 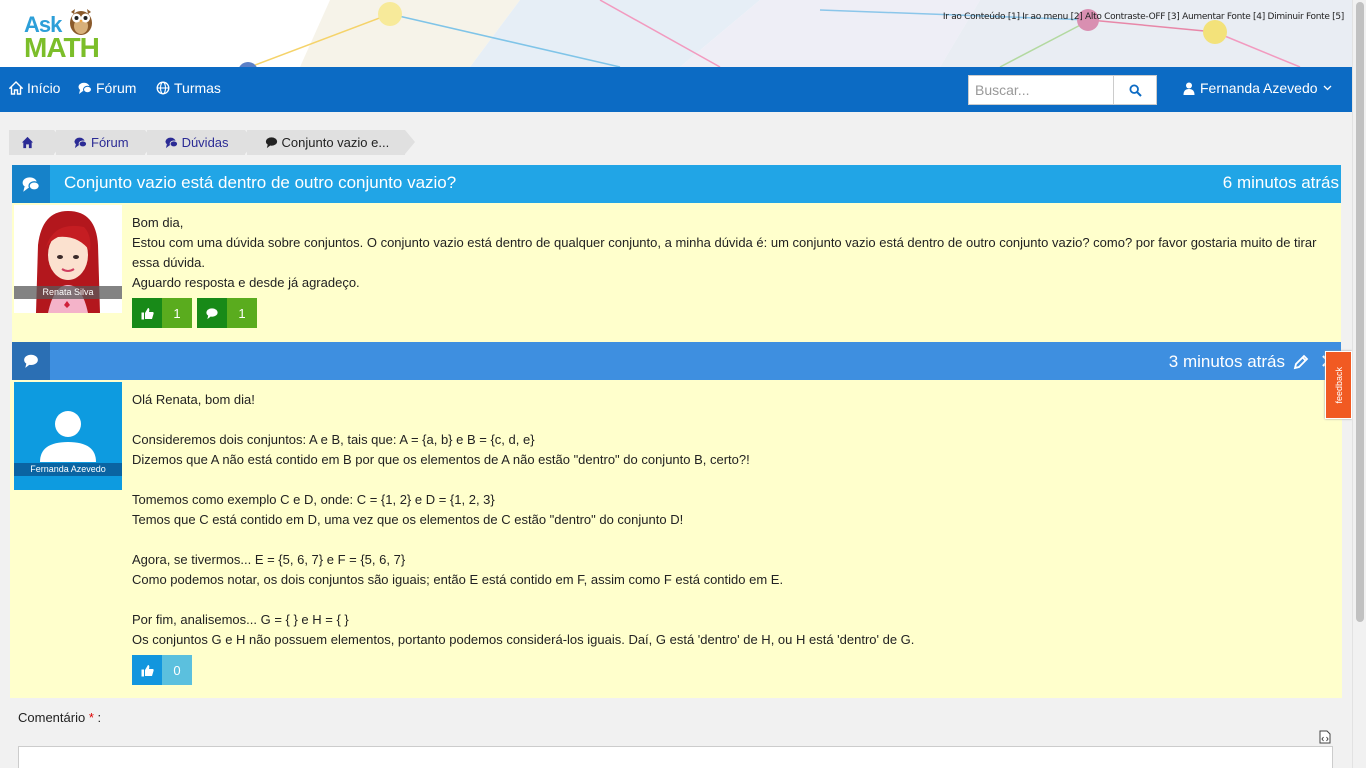 What do you see at coordinates (1305, 17) in the screenshot?
I see `decrease-font-link: Diminuir Fonte [5]` at bounding box center [1305, 17].